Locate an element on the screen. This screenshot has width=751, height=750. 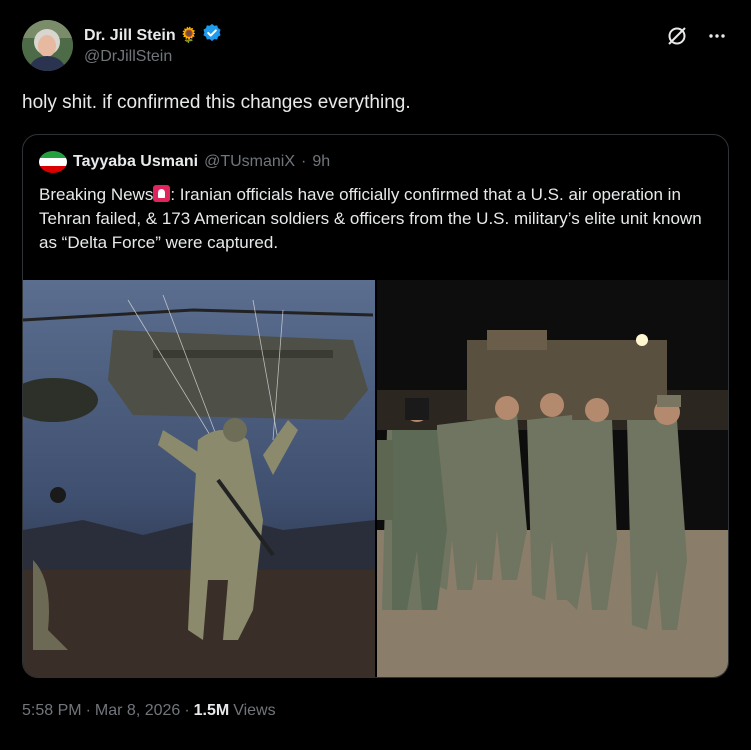
display-name: Dr. Jill Stein is located at coordinates (130, 36).